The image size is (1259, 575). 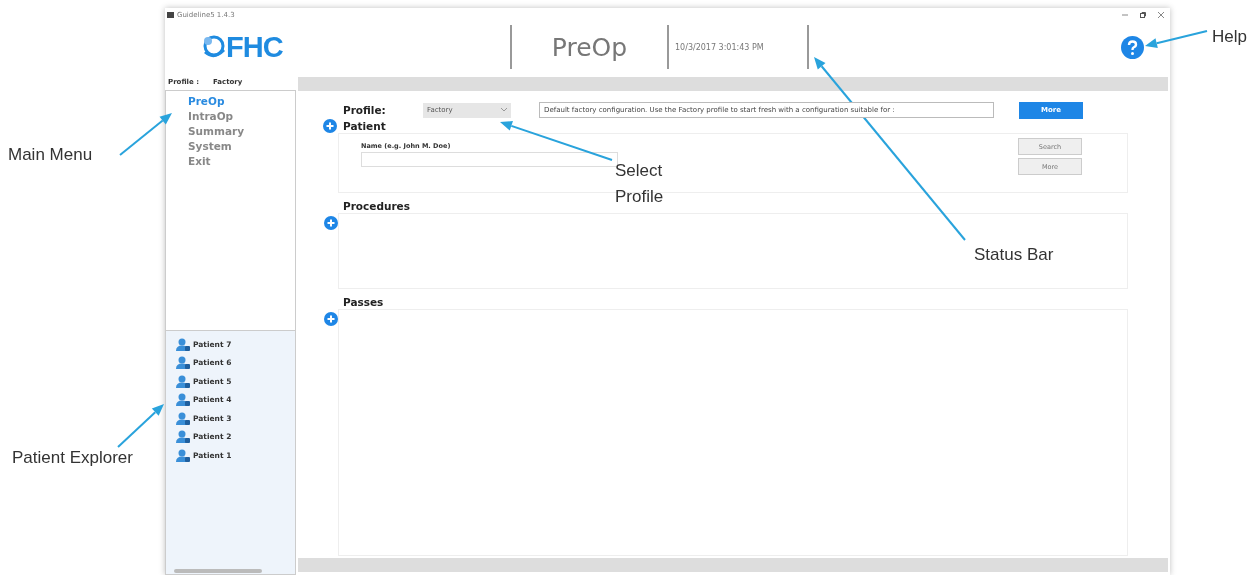 I want to click on scrollbar, so click(x=218, y=571).